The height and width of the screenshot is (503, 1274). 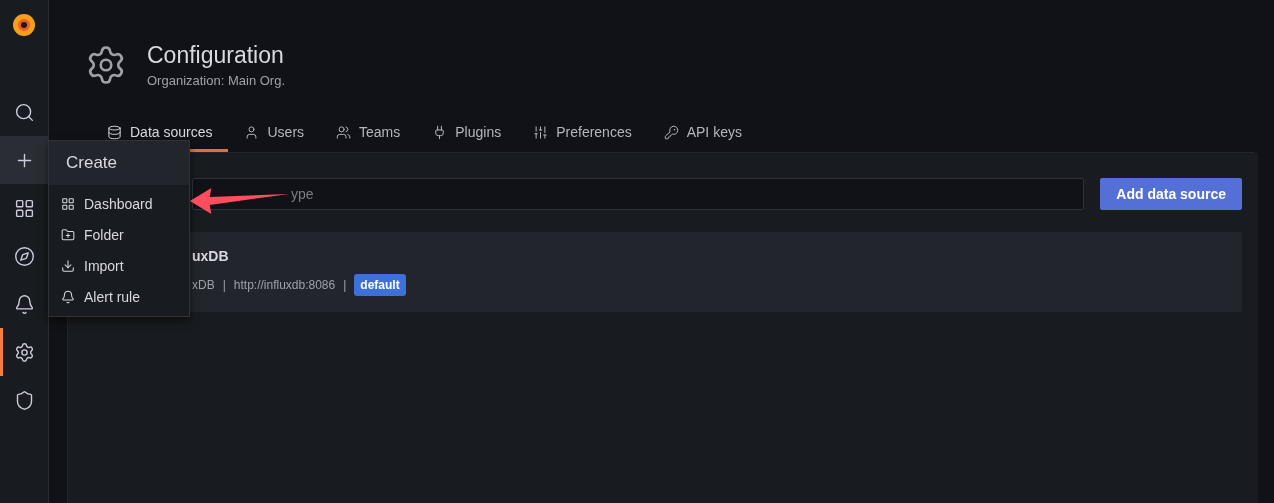 What do you see at coordinates (380, 285) in the screenshot?
I see `default-badge: default` at bounding box center [380, 285].